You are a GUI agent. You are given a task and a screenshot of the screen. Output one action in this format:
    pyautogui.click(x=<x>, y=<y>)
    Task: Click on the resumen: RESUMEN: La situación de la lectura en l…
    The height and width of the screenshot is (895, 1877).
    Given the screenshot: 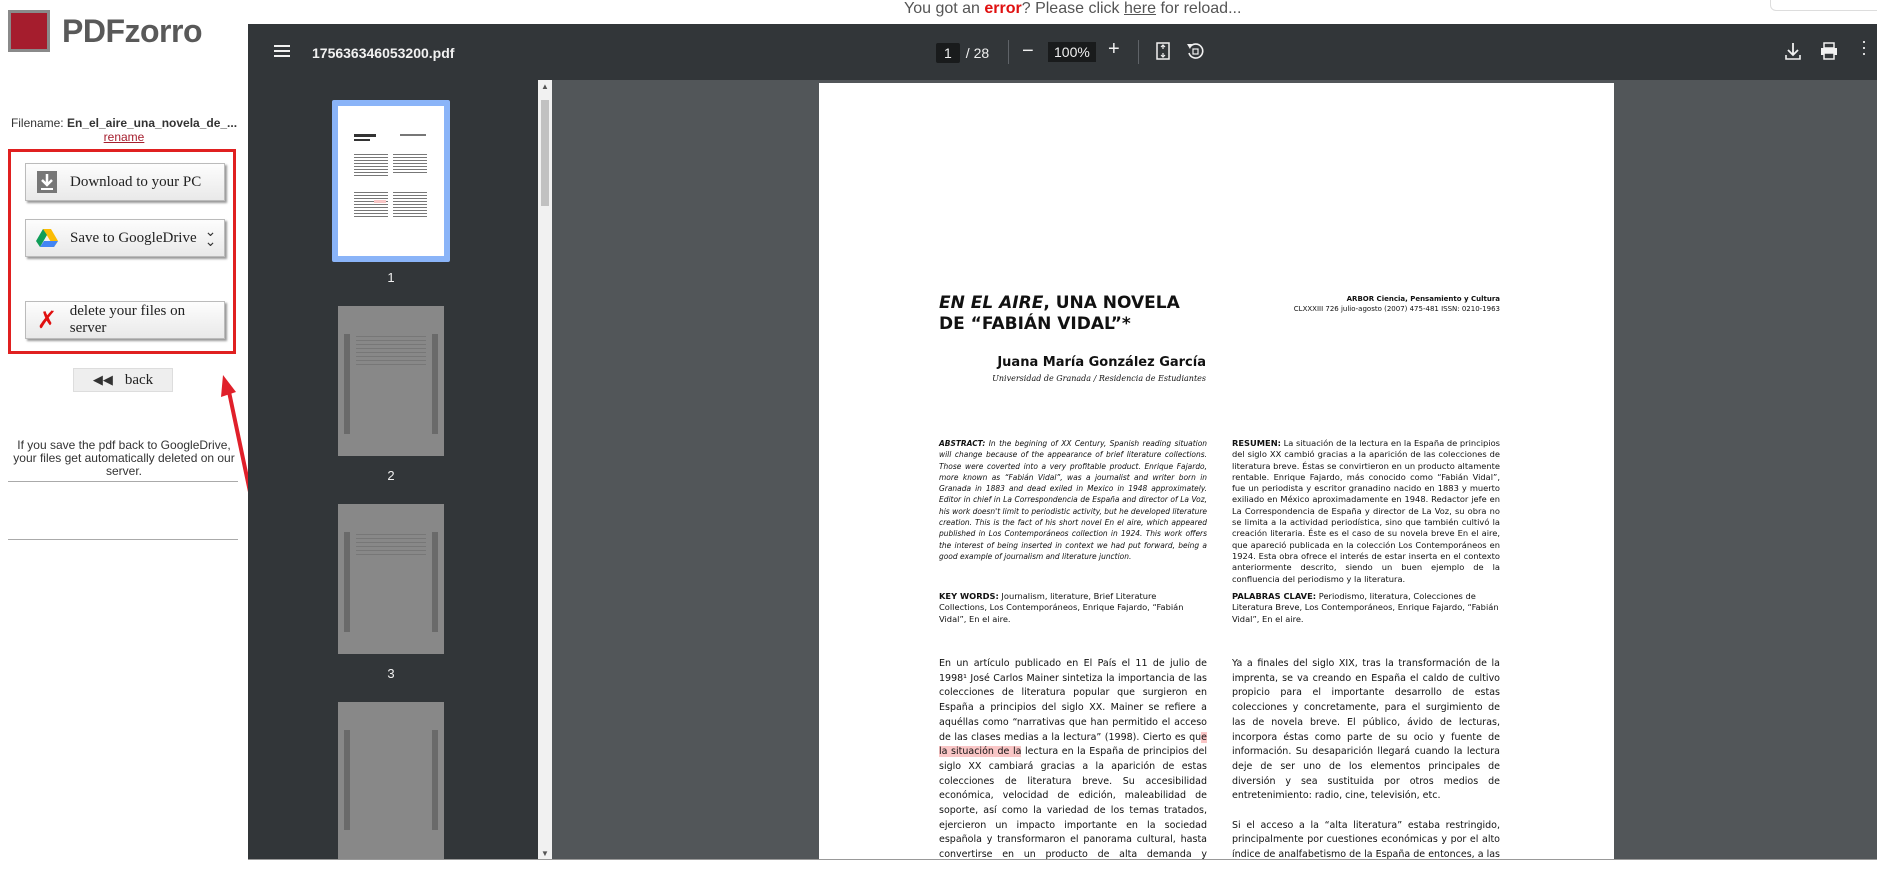 What is the action you would take?
    pyautogui.click(x=1366, y=511)
    